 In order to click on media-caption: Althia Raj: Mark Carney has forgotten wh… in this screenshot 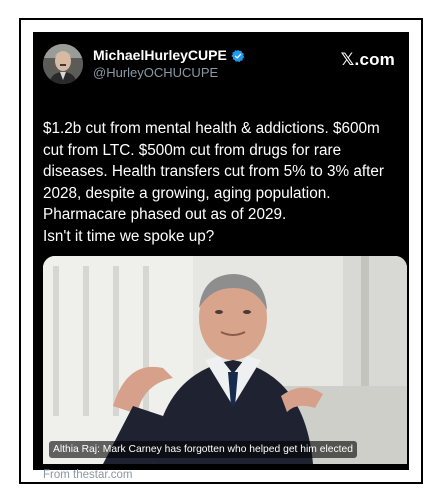, I will do `click(203, 449)`.